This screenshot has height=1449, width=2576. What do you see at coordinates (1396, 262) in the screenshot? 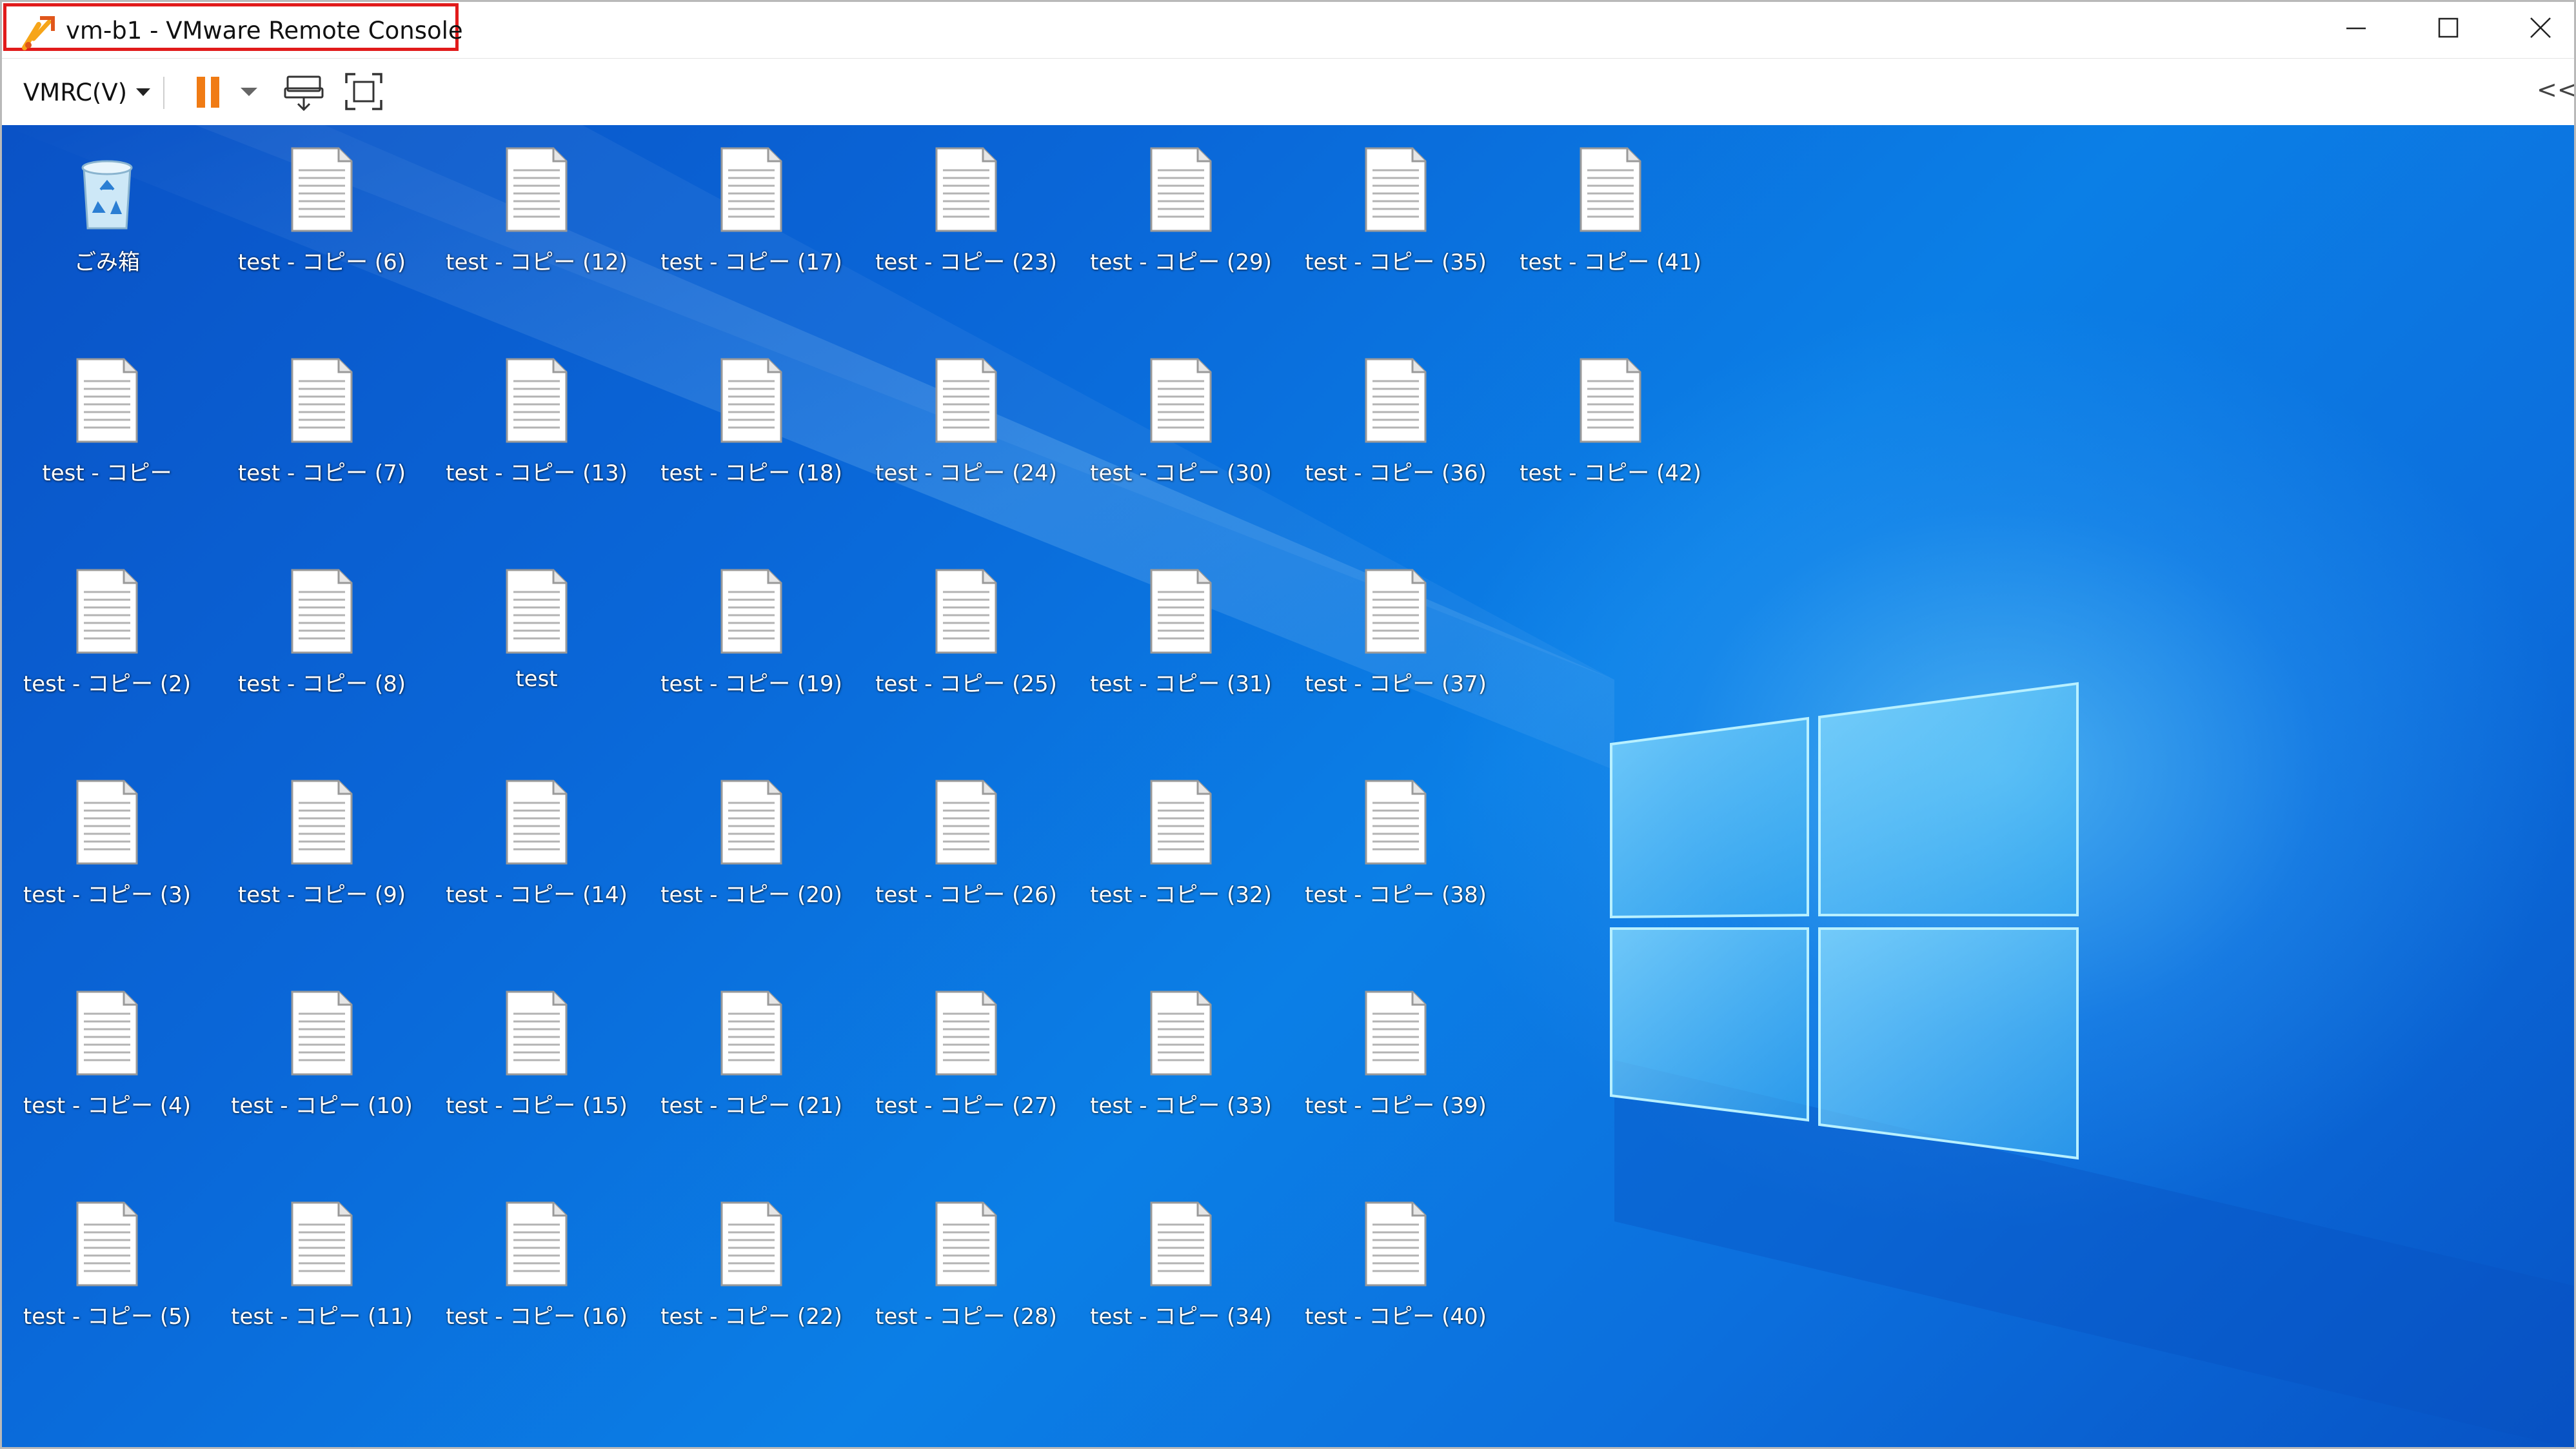
I see `desktop-icon-label: test - コピー (35)` at bounding box center [1396, 262].